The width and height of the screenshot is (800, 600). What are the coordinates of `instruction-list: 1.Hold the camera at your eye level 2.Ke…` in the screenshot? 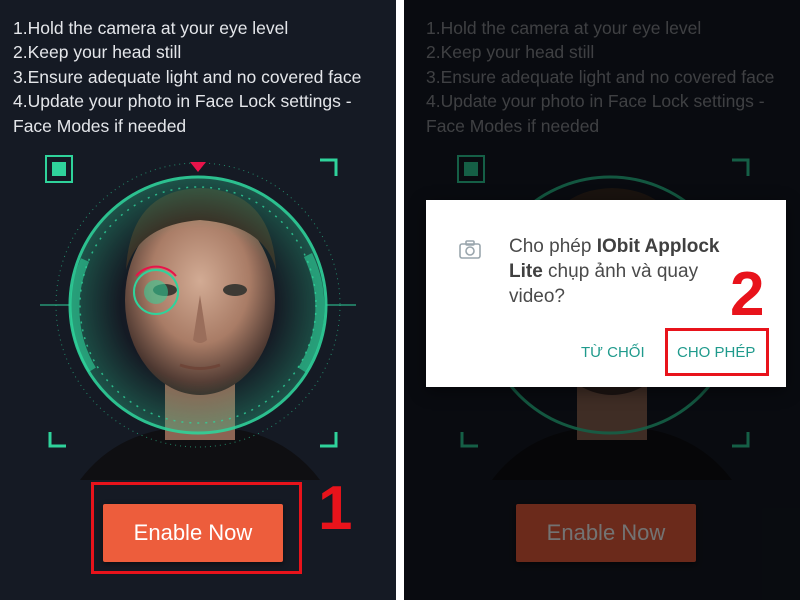 It's located at (203, 77).